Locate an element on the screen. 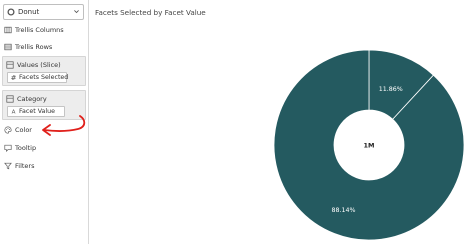 This screenshot has width=474, height=244. category-well: Category A Facet Value is located at coordinates (44, 105).